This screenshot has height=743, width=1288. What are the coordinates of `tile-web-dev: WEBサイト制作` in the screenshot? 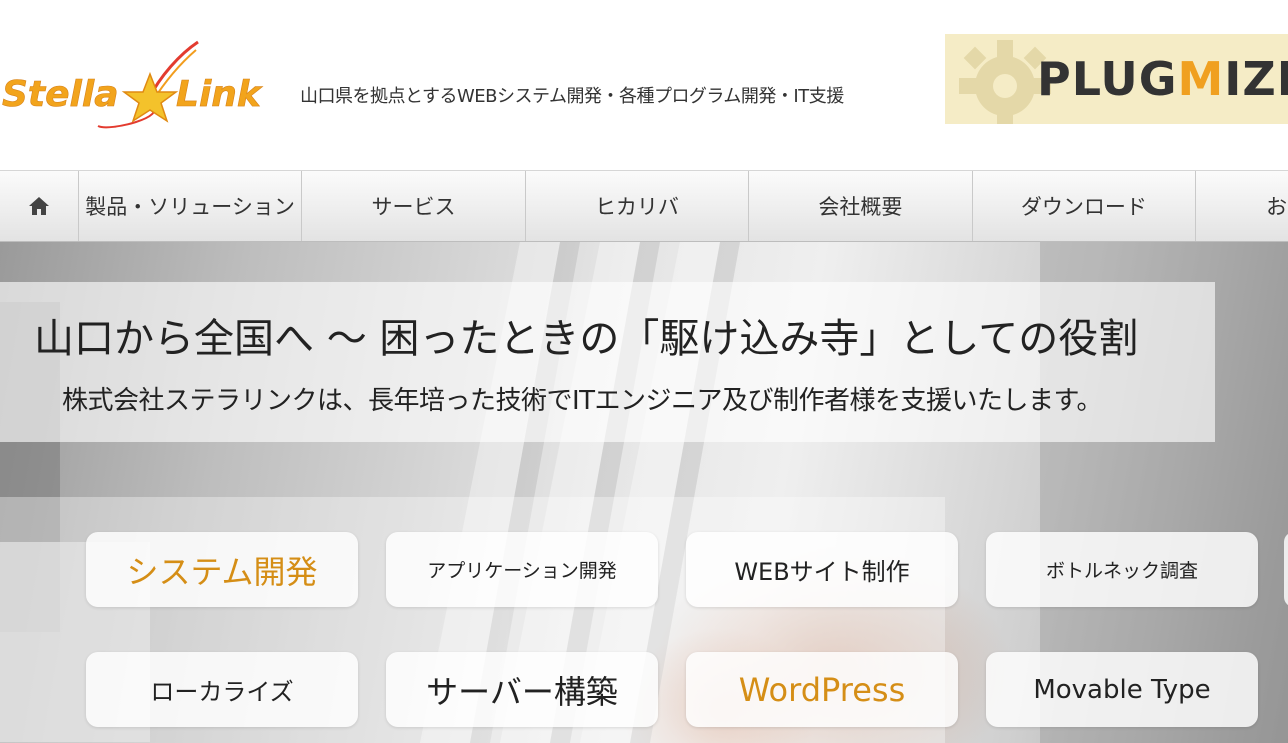 It's located at (822, 569).